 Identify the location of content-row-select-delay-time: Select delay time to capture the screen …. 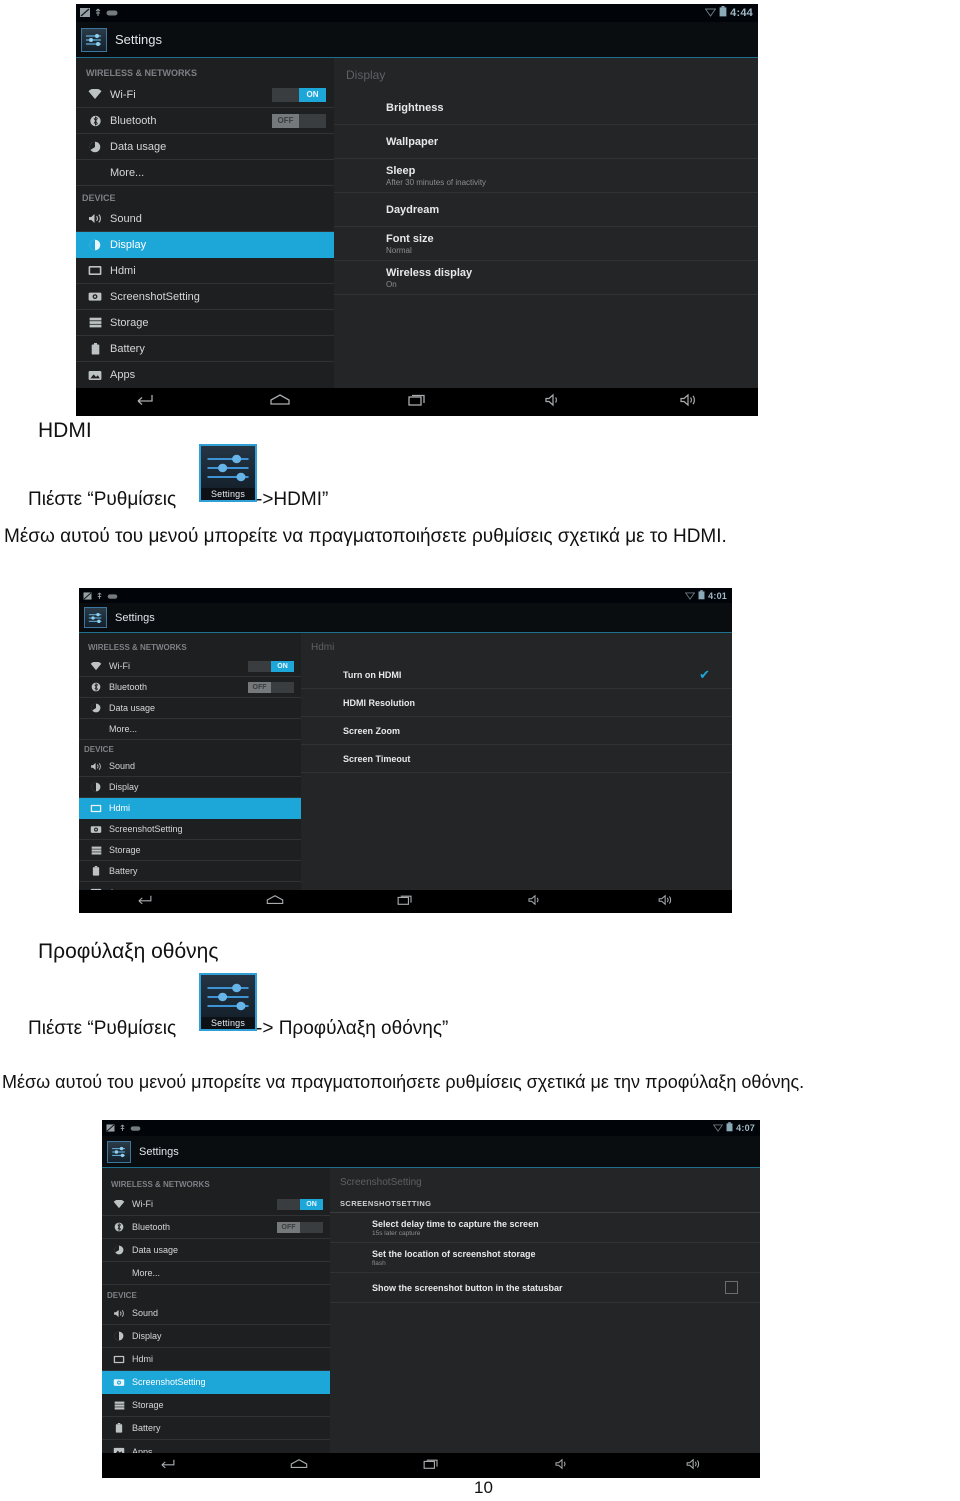
(545, 1228).